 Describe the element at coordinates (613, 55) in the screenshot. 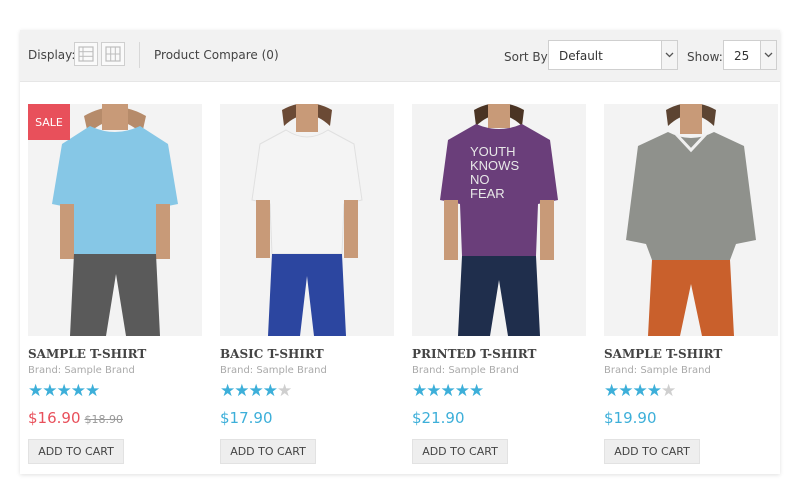

I see `sort-by-select: Default` at that location.